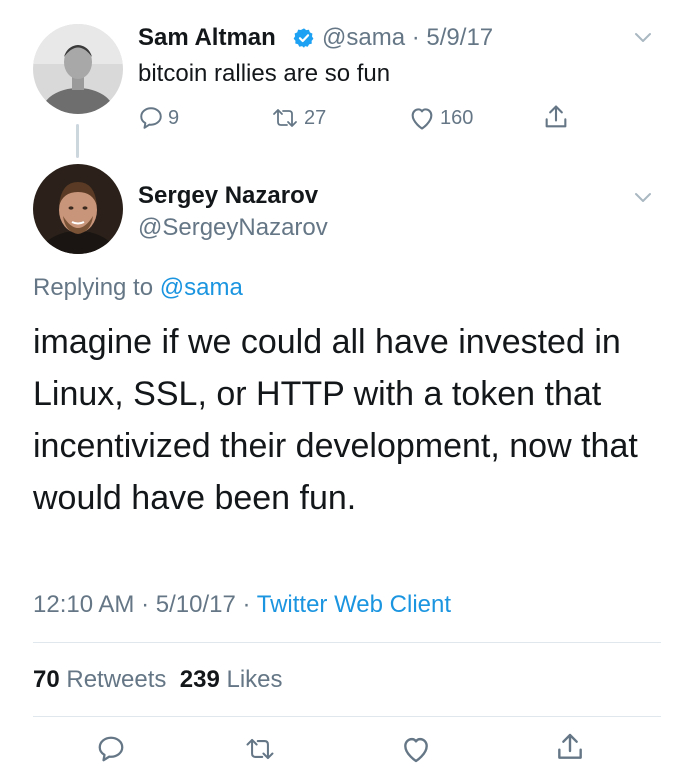  I want to click on parent-reply-count: 9, so click(174, 117).